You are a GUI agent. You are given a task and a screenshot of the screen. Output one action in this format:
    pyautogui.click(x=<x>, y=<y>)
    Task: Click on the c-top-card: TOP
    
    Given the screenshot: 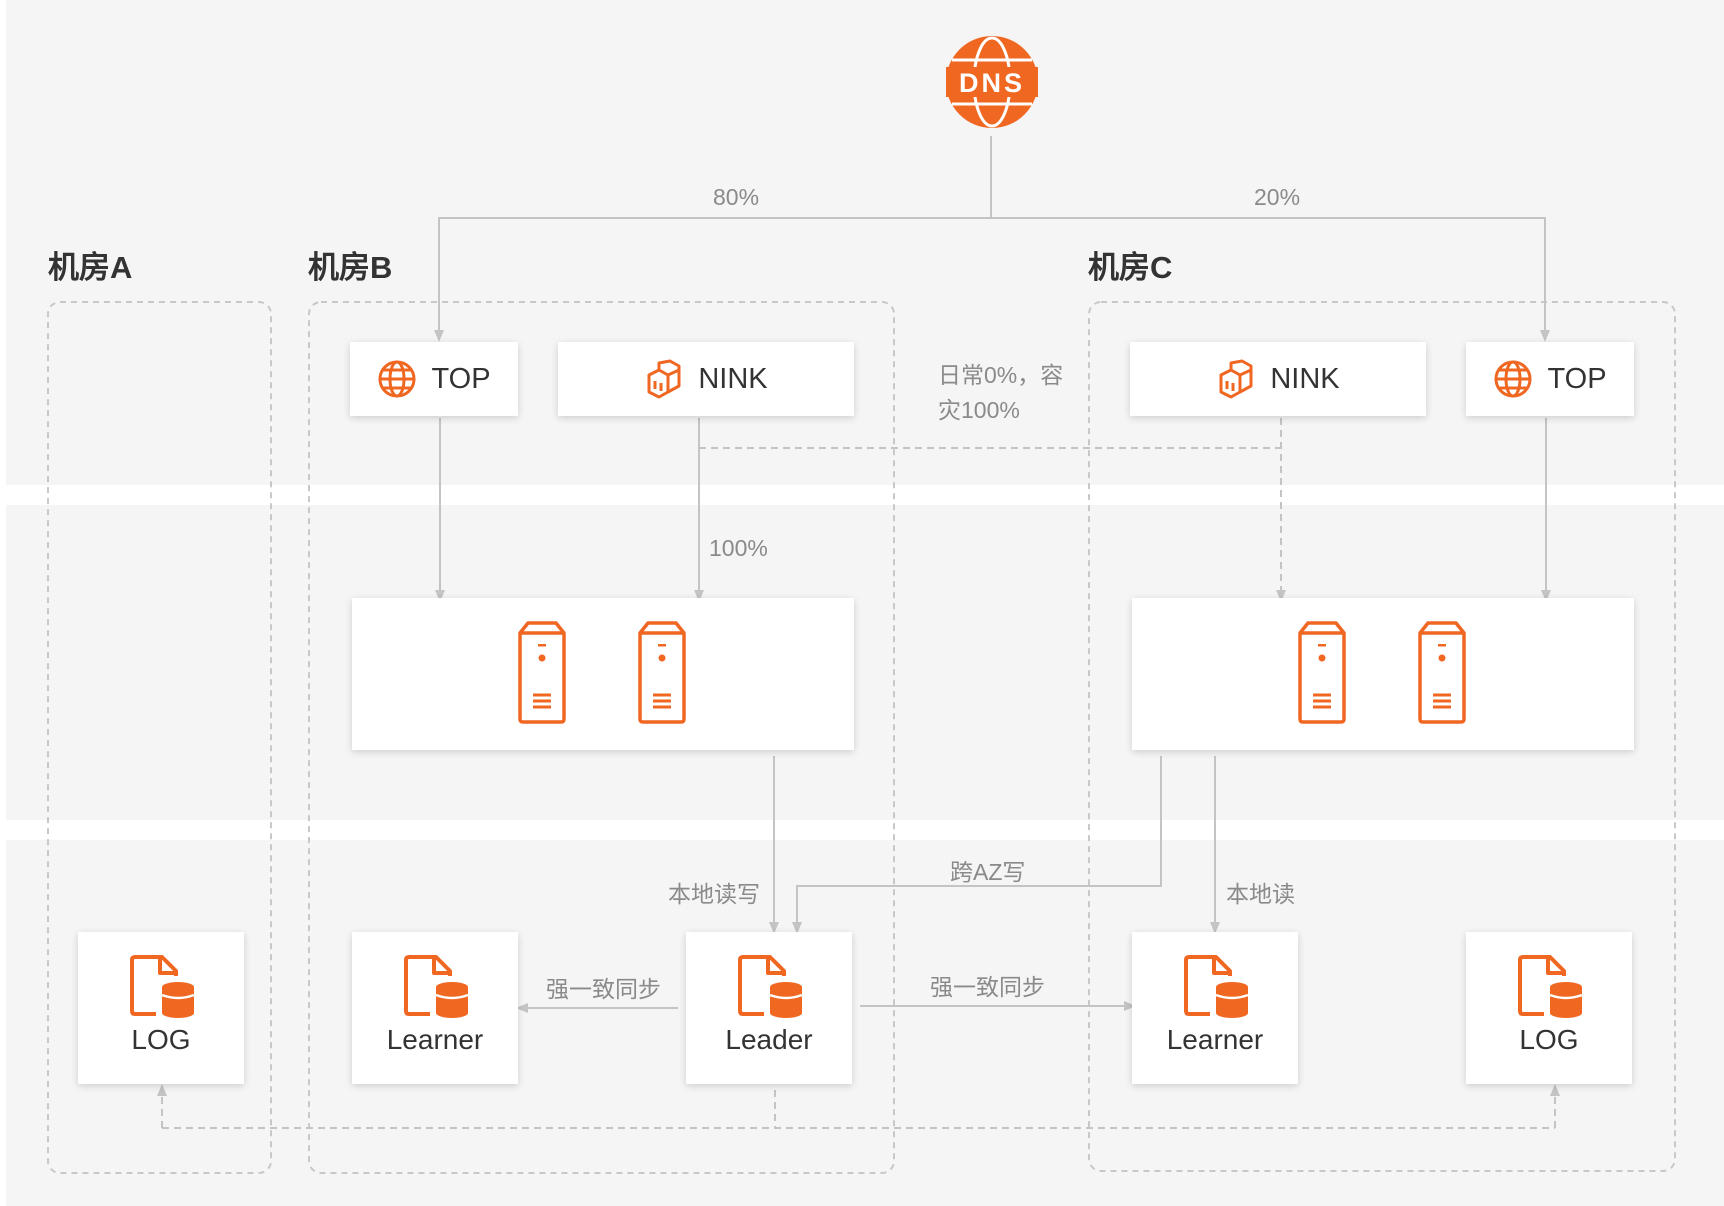 What is the action you would take?
    pyautogui.click(x=1550, y=379)
    